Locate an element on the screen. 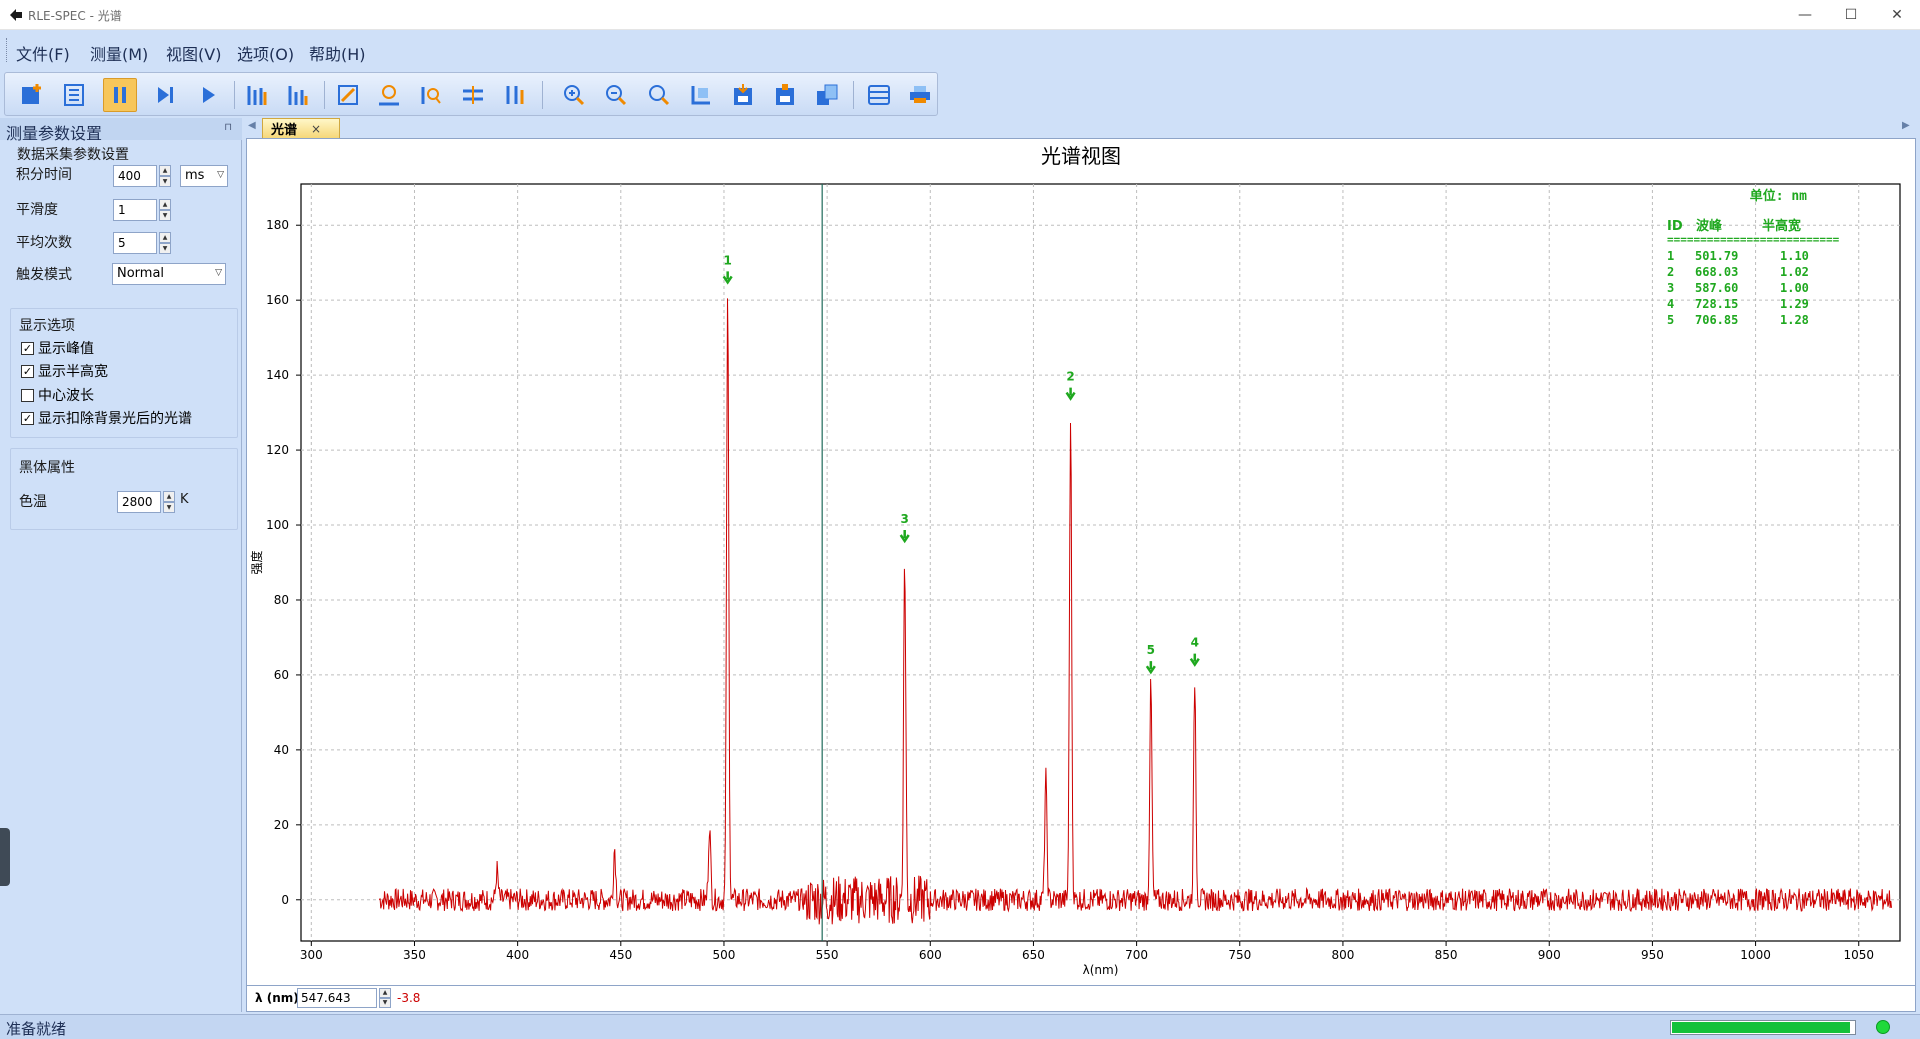  chart-edit-button is located at coordinates (348, 95).